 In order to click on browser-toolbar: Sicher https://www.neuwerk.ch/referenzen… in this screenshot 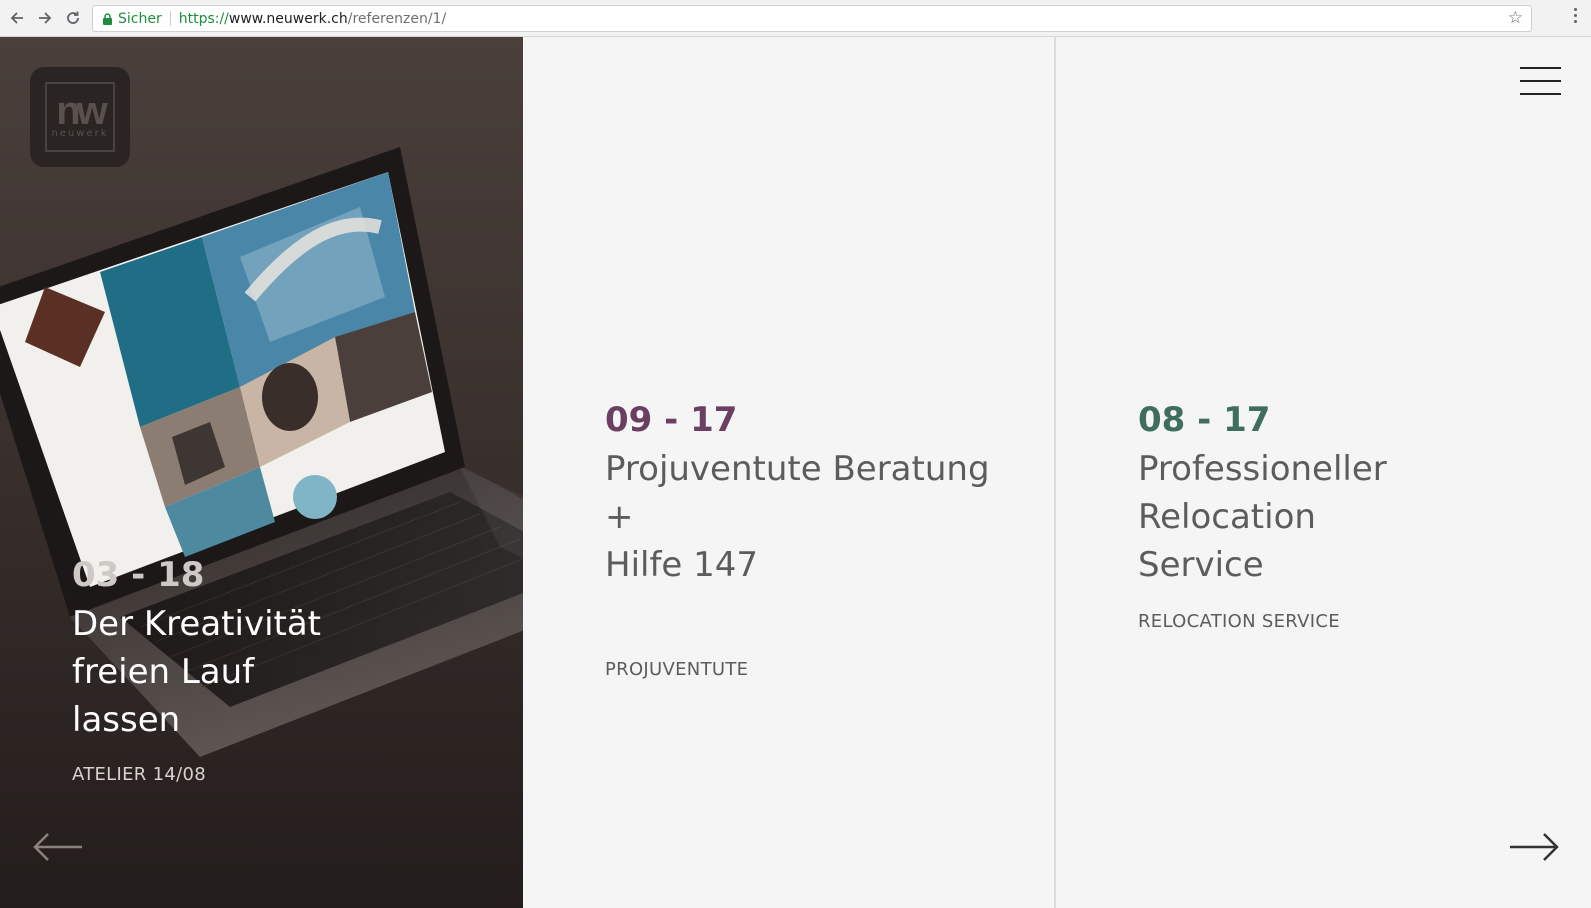, I will do `click(795, 18)`.